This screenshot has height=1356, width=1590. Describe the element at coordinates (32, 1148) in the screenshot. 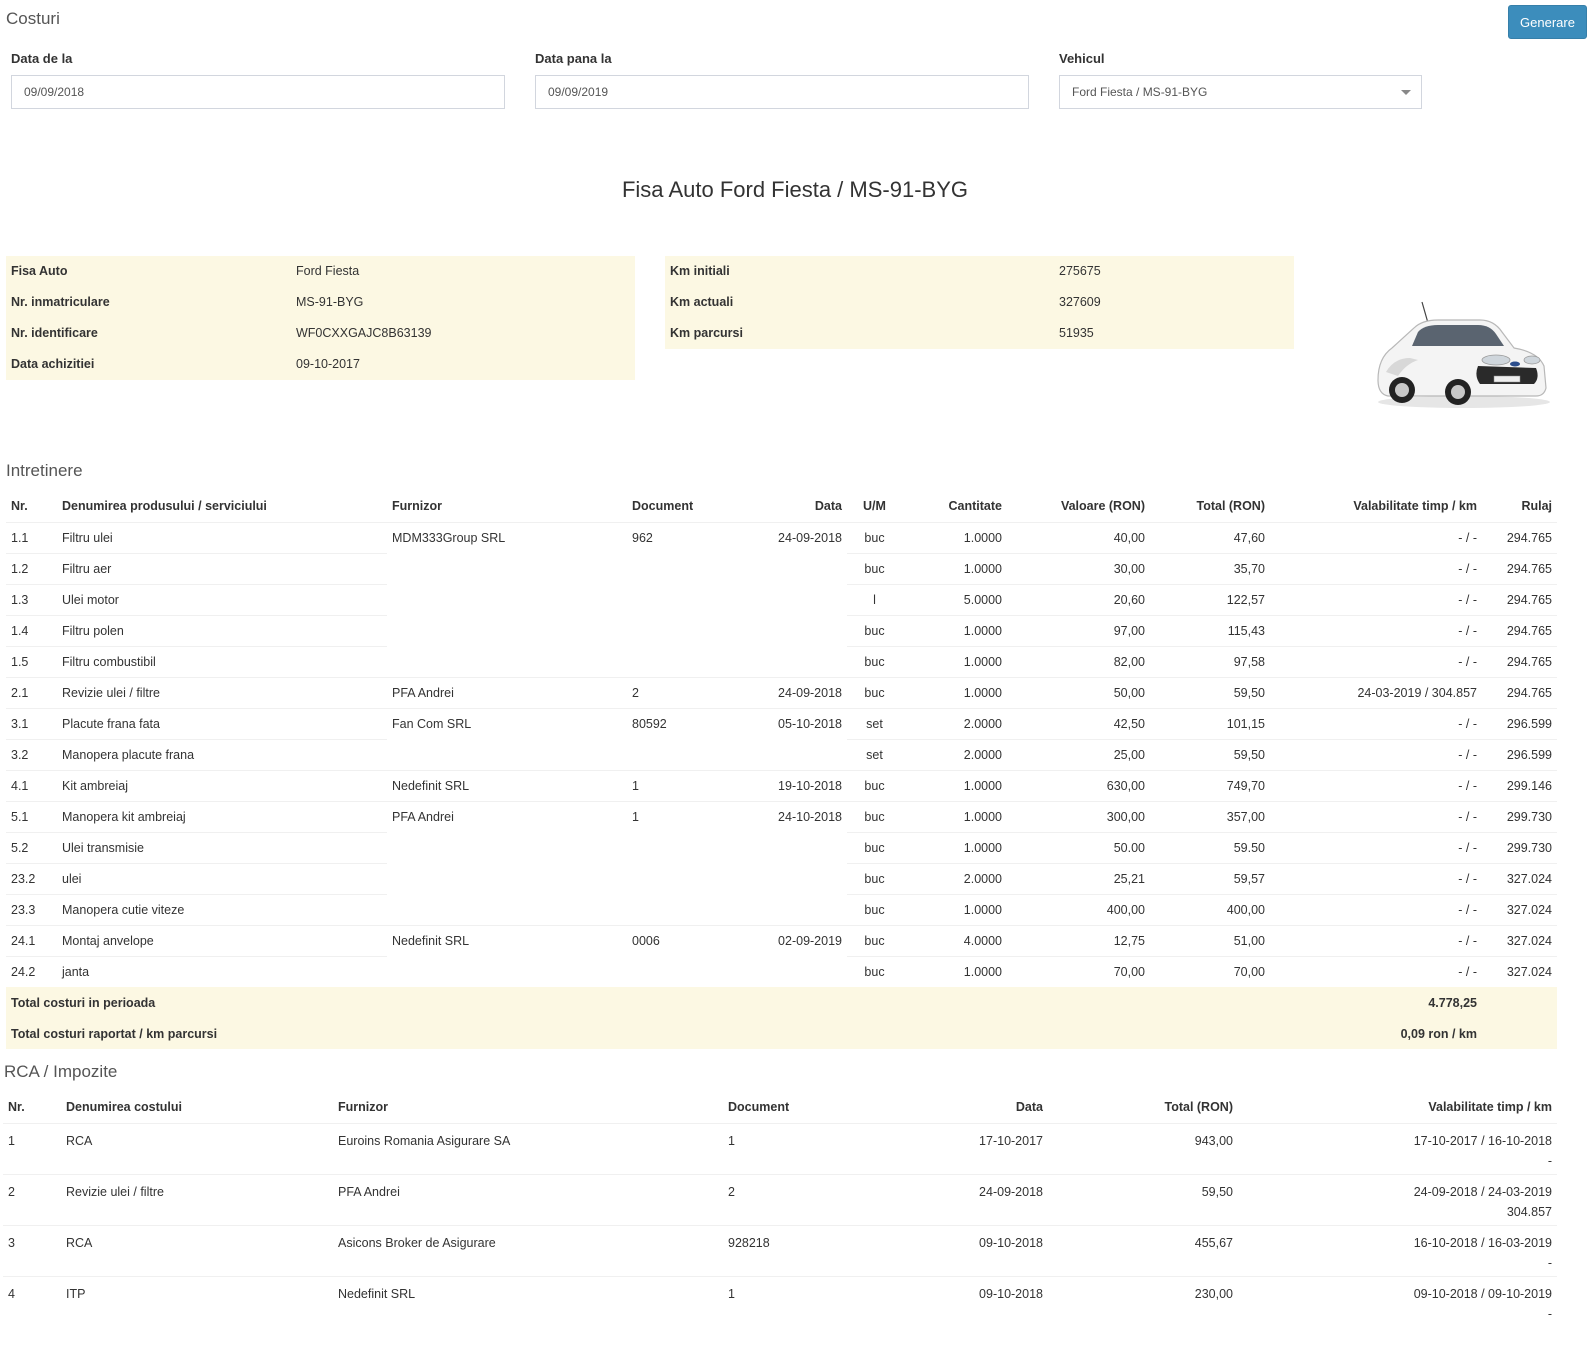

I see `table-cell: 1` at that location.